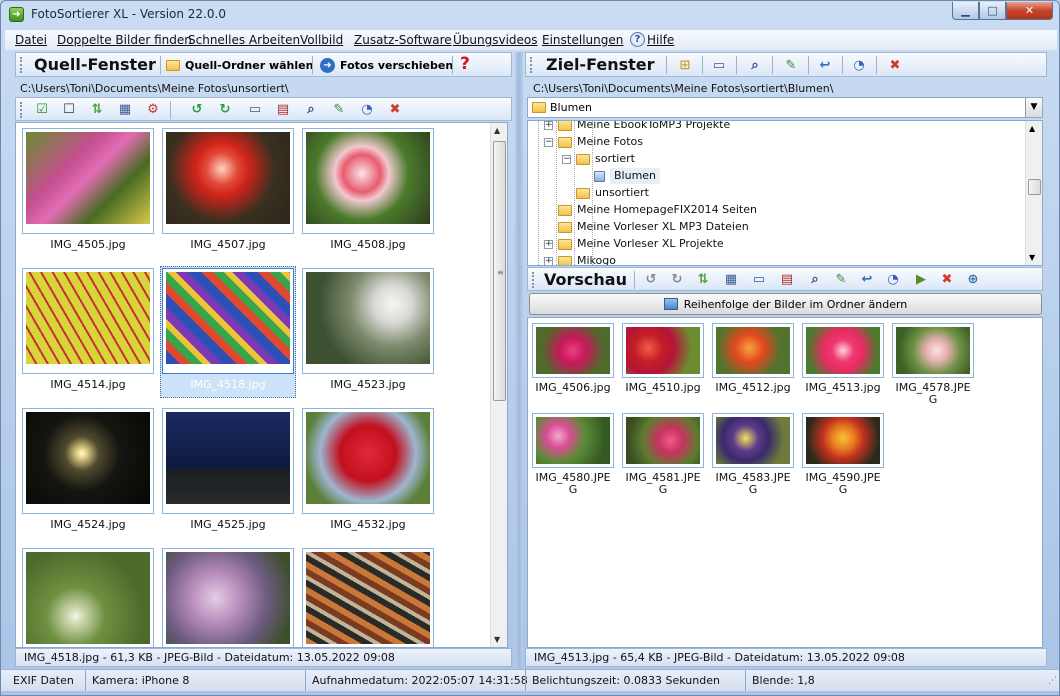  What do you see at coordinates (660, 40) in the screenshot?
I see `menu-hilfe: Hilfe` at bounding box center [660, 40].